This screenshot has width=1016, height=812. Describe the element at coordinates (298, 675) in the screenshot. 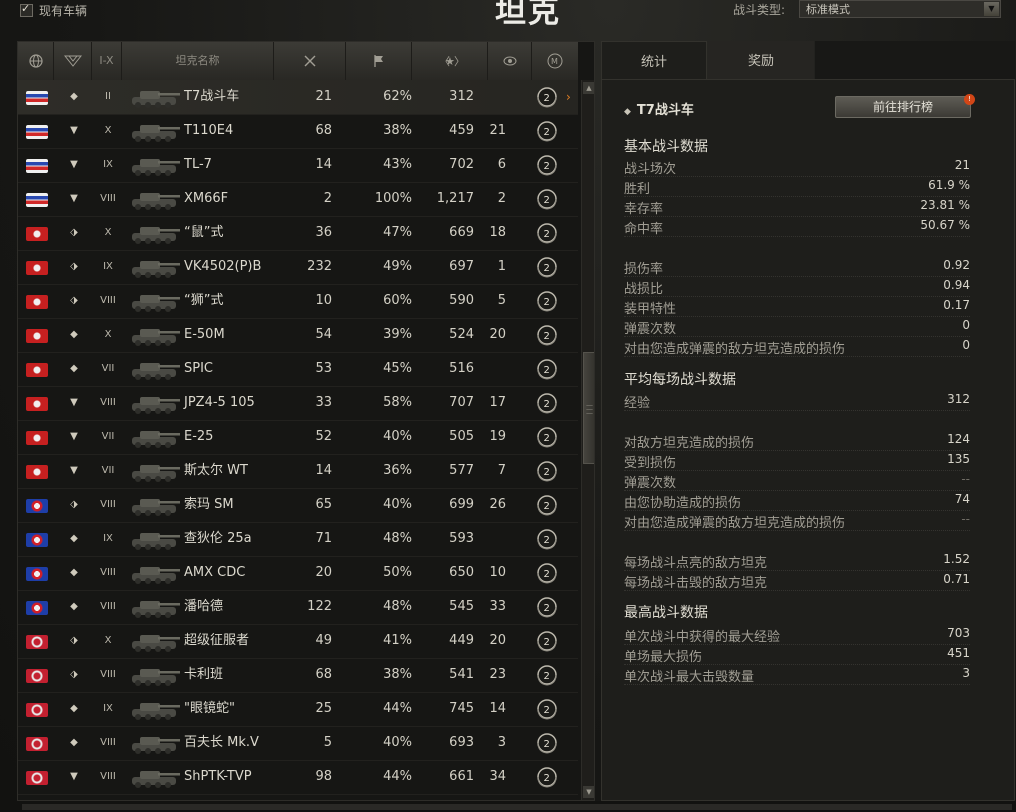

I see `table-row: ⬗ VIII 卡利班 68 38% 541 23 2` at that location.